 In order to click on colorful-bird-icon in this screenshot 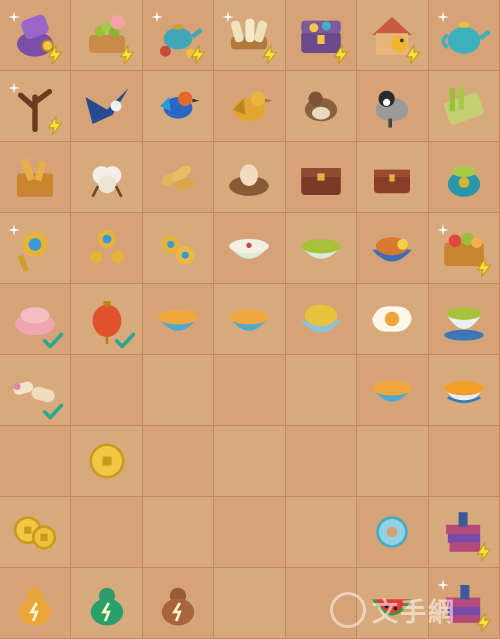, I will do `click(178, 106)`.